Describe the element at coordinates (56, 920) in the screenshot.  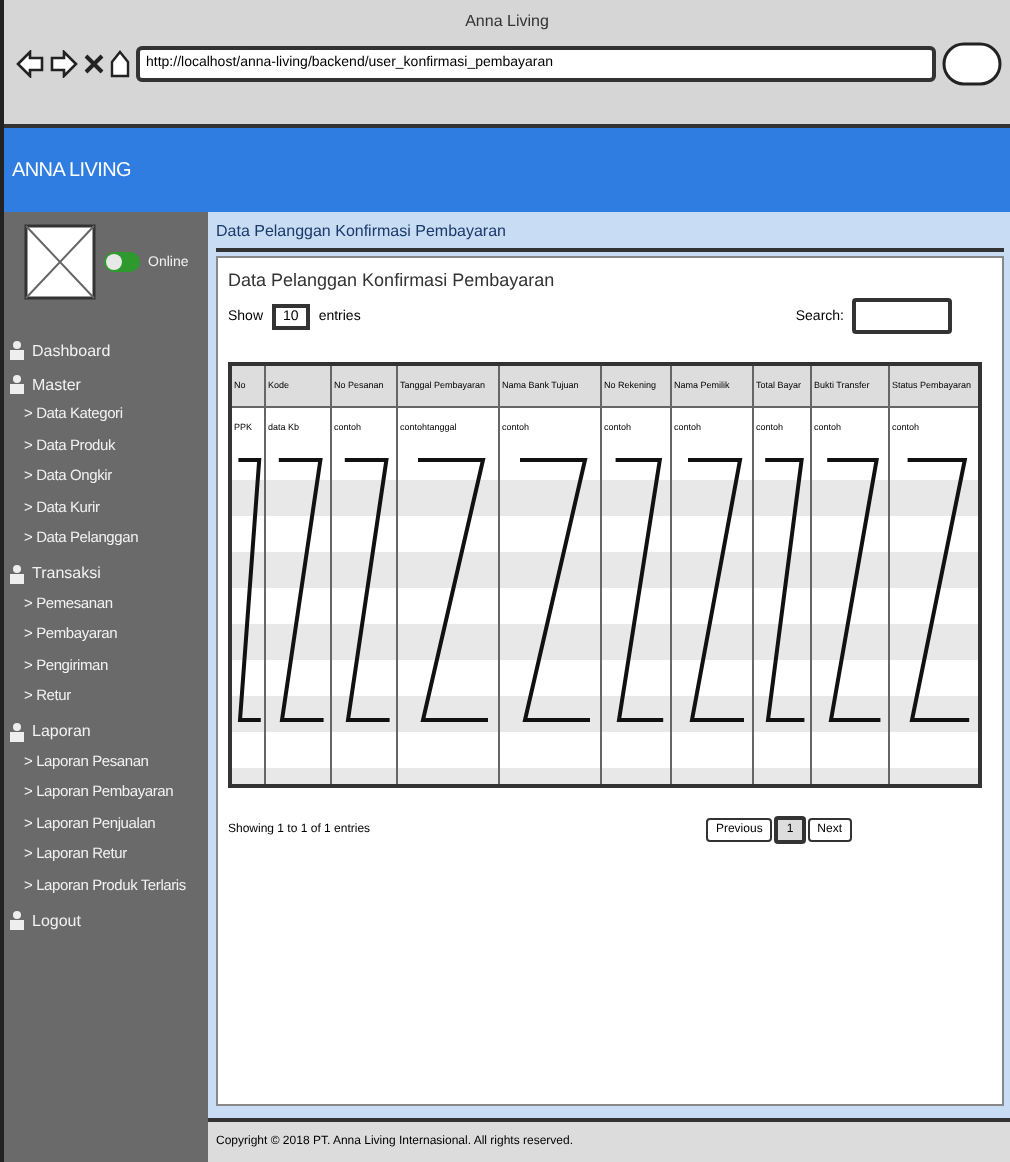
I see `sidebar-item: Logout` at that location.